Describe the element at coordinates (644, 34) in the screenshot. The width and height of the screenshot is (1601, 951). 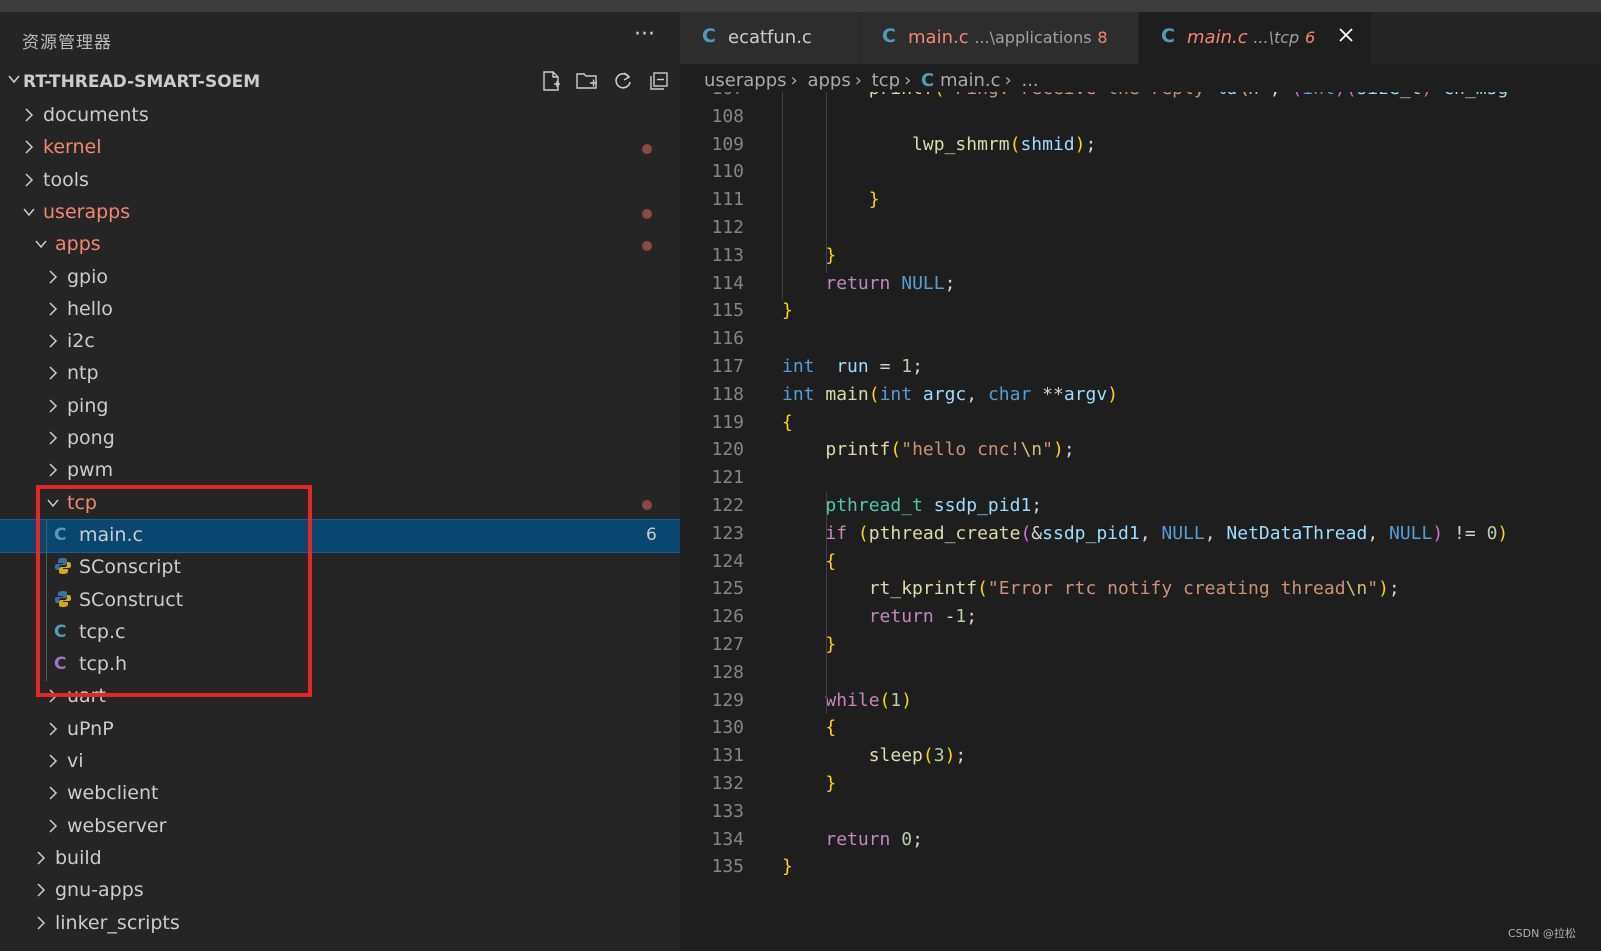
I see `more-actions-icon: ···` at that location.